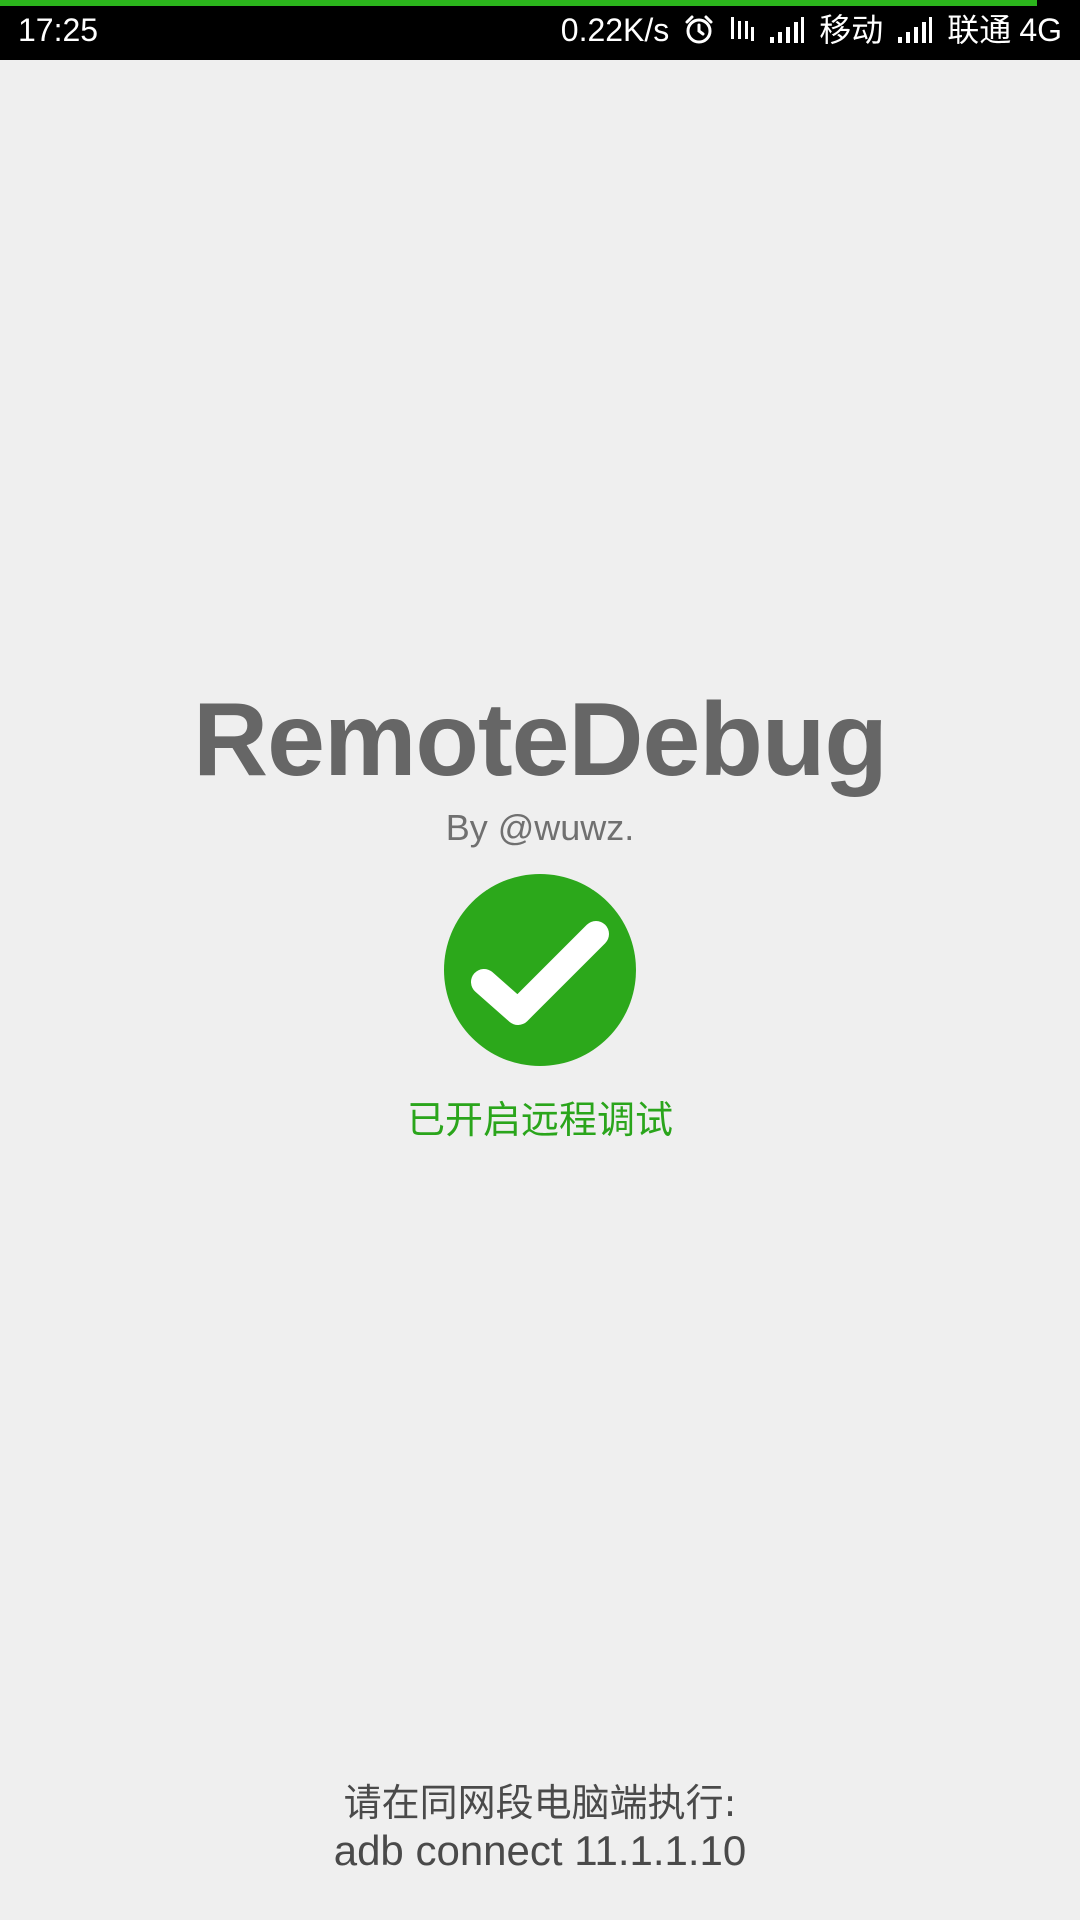 The width and height of the screenshot is (1080, 1920). I want to click on app-title: RemoteDebug, so click(540, 740).